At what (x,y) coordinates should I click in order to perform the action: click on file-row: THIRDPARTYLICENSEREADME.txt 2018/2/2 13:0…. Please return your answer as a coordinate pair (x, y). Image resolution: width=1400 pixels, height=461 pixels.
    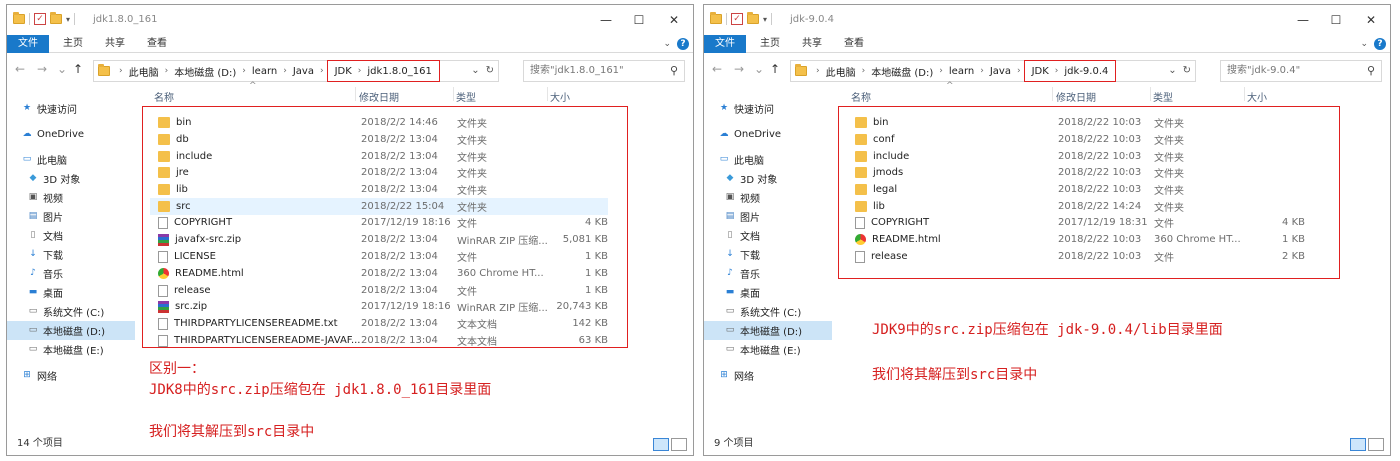
    Looking at the image, I should click on (379, 323).